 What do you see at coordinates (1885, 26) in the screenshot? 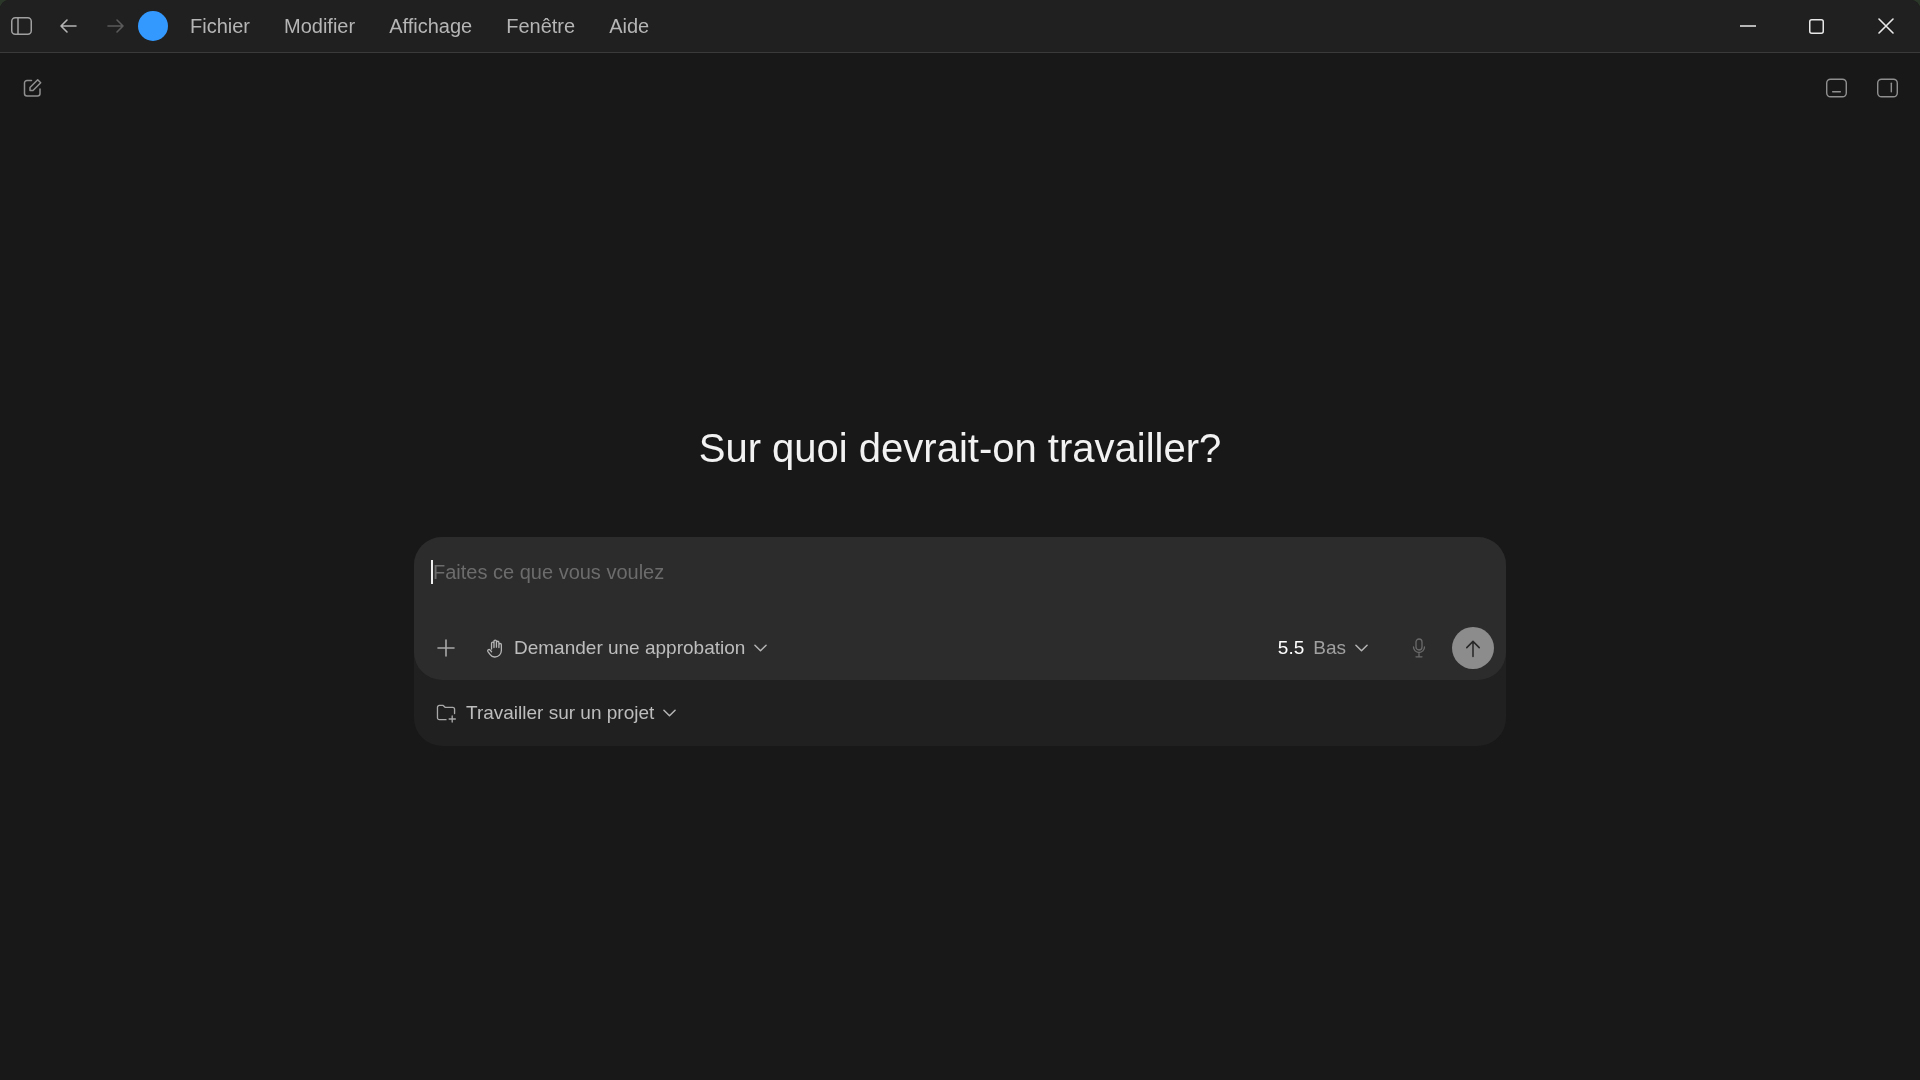
I see `close-icon` at bounding box center [1885, 26].